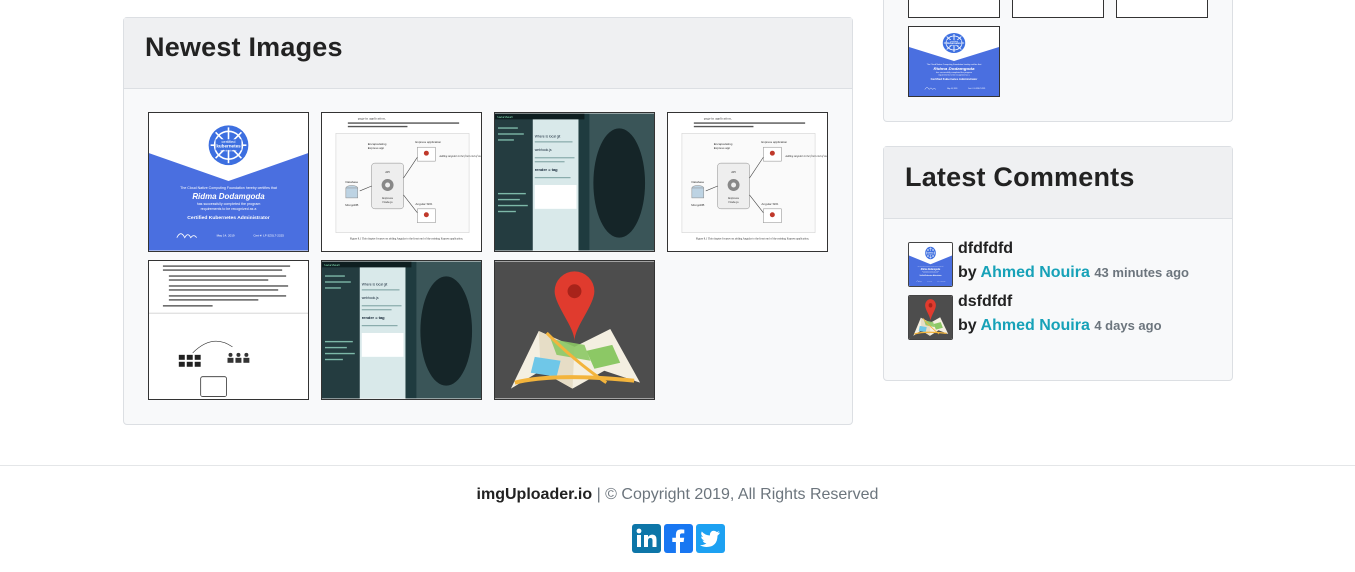  Describe the element at coordinates (1141, 272) in the screenshot. I see `comment-time: 43 minutes ago` at that location.